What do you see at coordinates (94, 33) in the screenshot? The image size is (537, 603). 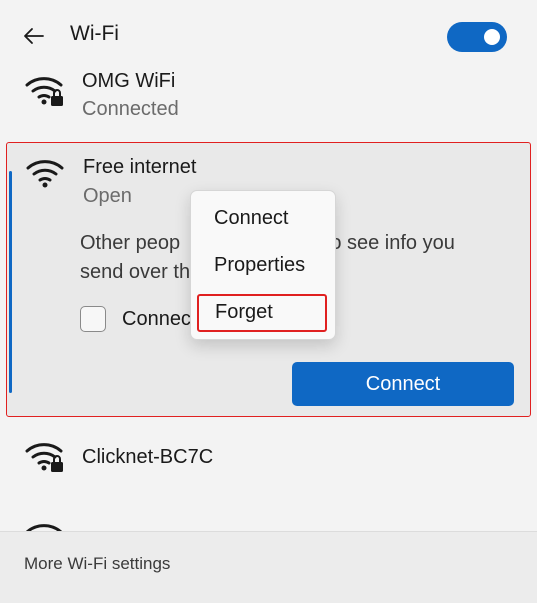 I see `page-title: Wi-Fi` at bounding box center [94, 33].